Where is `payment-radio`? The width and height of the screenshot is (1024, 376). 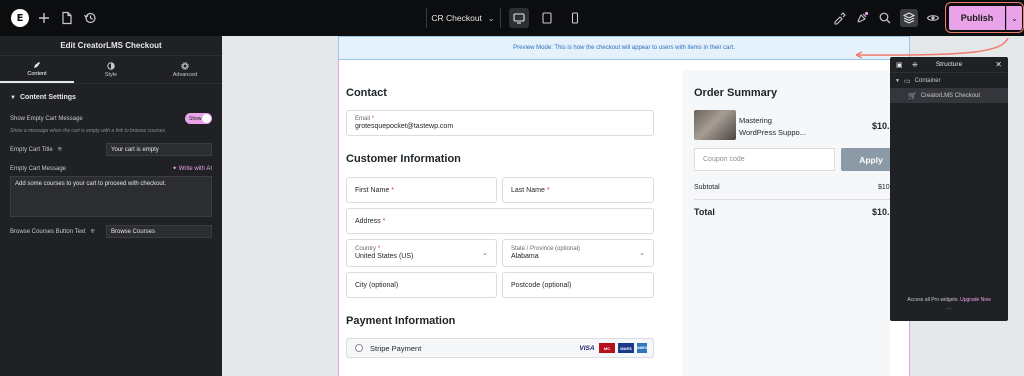
payment-radio is located at coordinates (359, 348).